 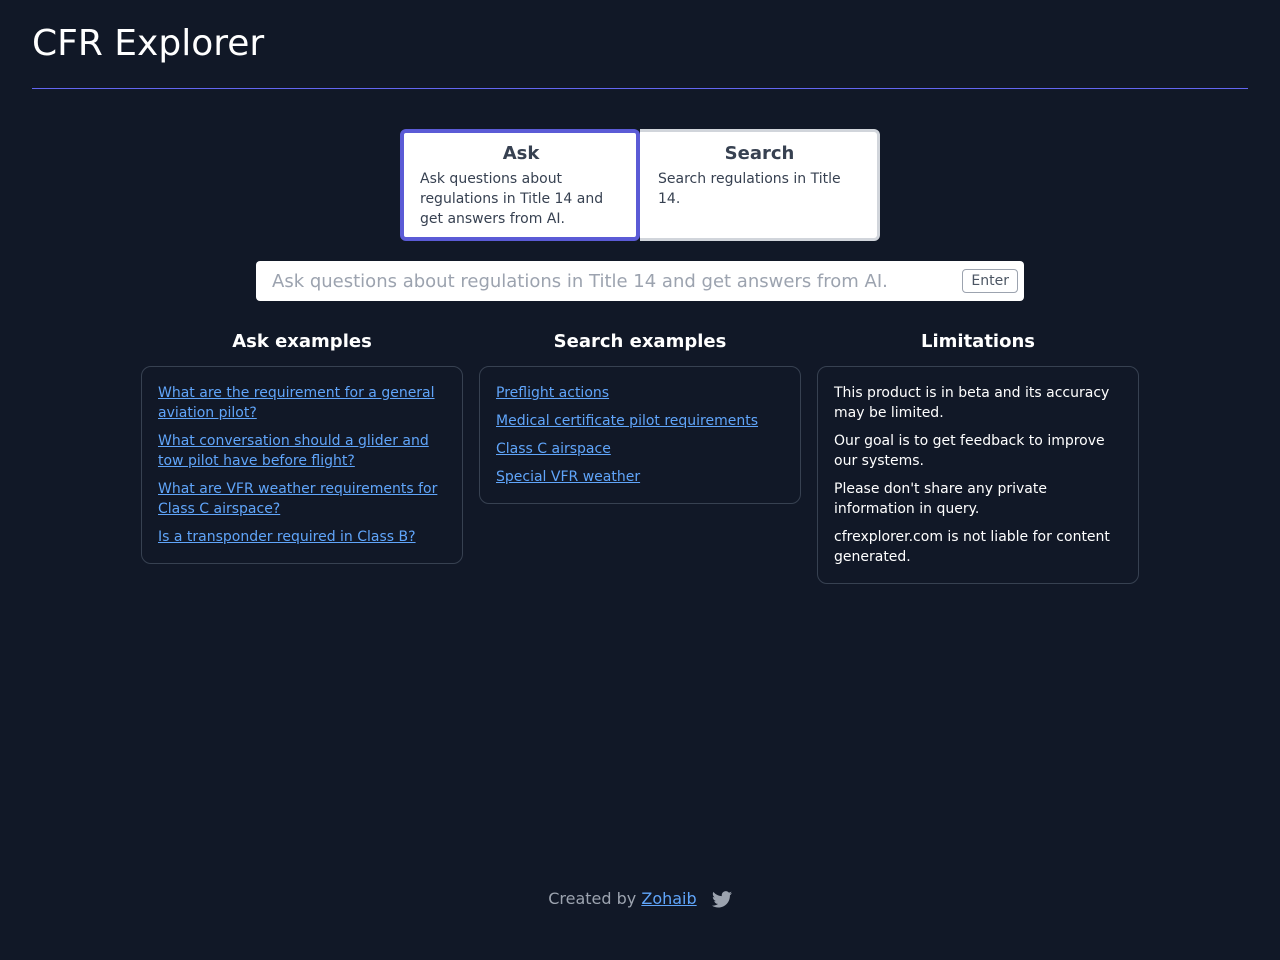 I want to click on limitations-heading: Limitations, so click(x=978, y=341).